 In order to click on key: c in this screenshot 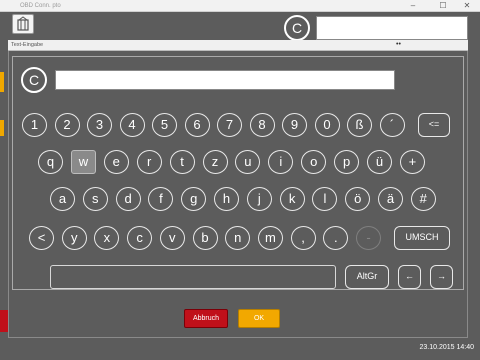, I will do `click(140, 238)`.